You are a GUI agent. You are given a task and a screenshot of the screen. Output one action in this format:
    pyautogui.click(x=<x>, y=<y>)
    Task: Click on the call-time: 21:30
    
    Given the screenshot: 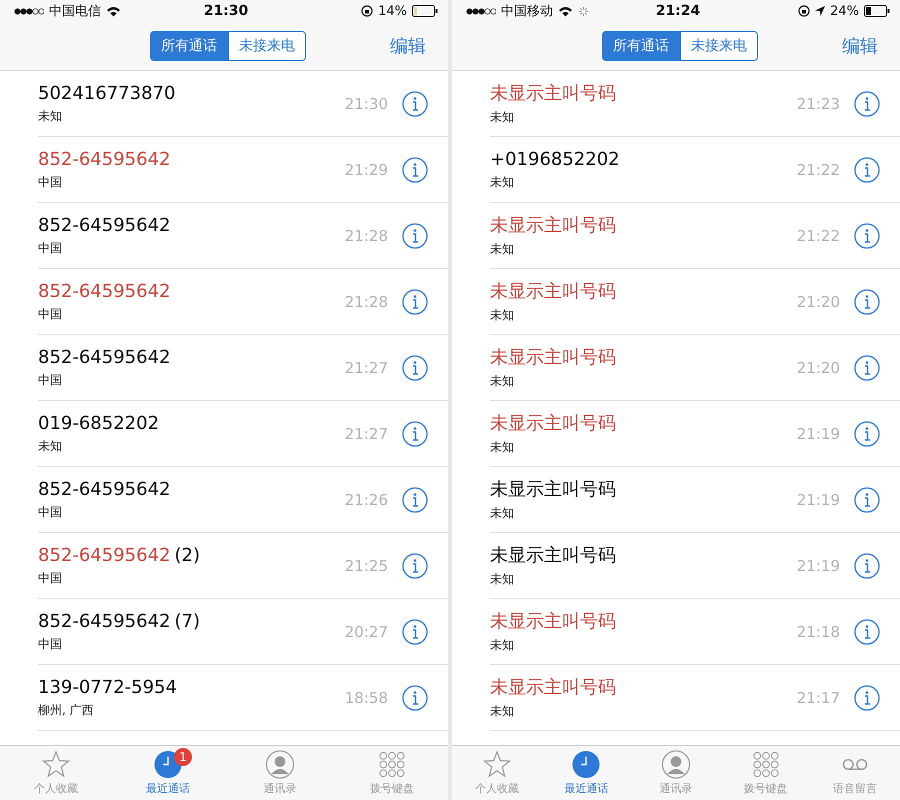 What is the action you would take?
    pyautogui.click(x=366, y=103)
    